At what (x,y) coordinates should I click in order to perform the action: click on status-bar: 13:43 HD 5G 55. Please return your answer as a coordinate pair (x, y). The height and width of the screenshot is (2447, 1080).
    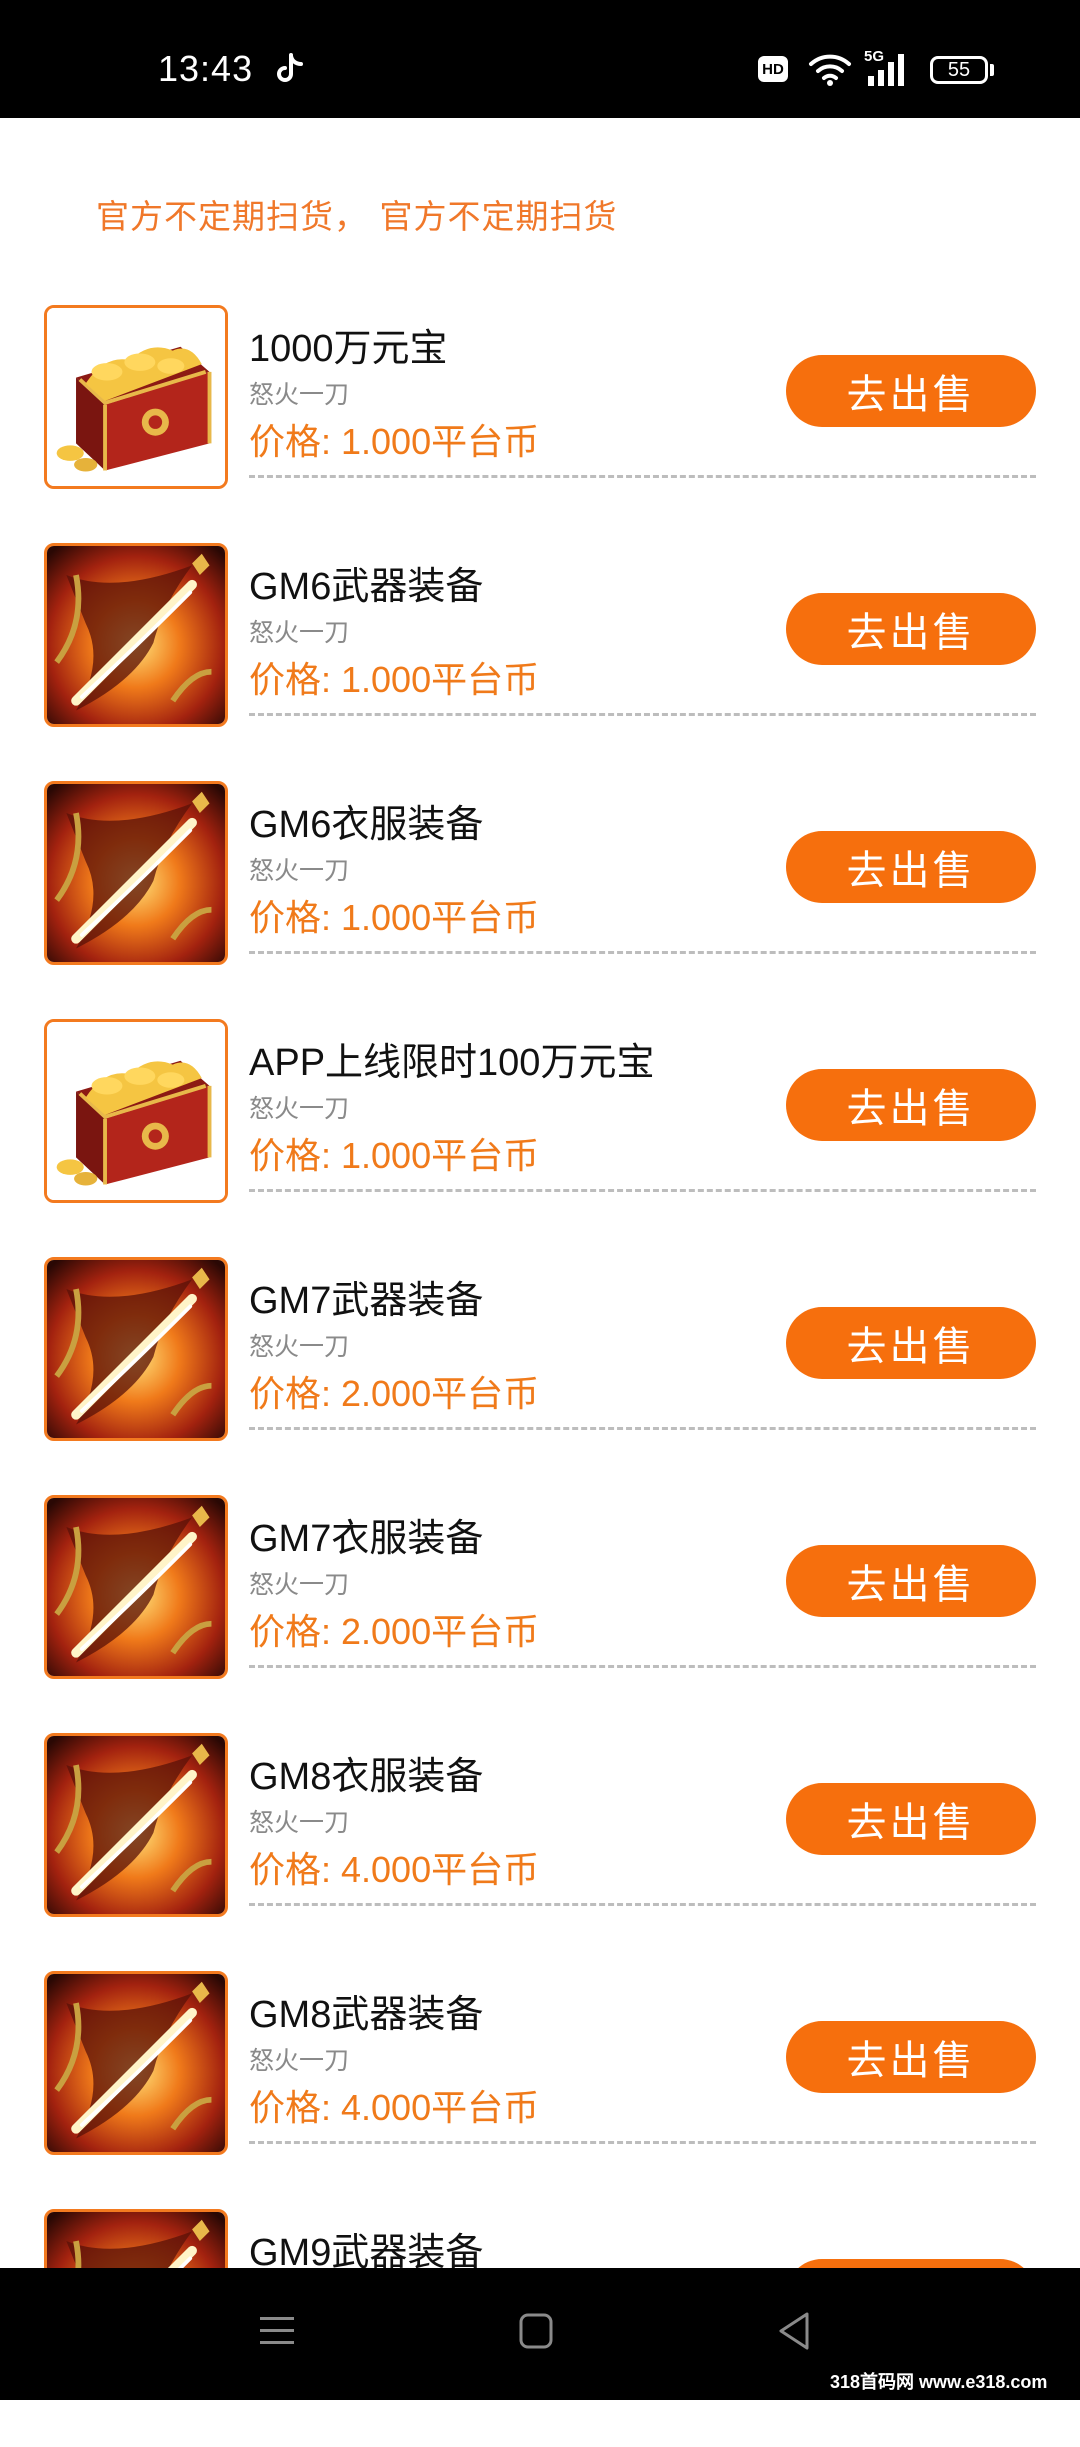
    Looking at the image, I should click on (540, 59).